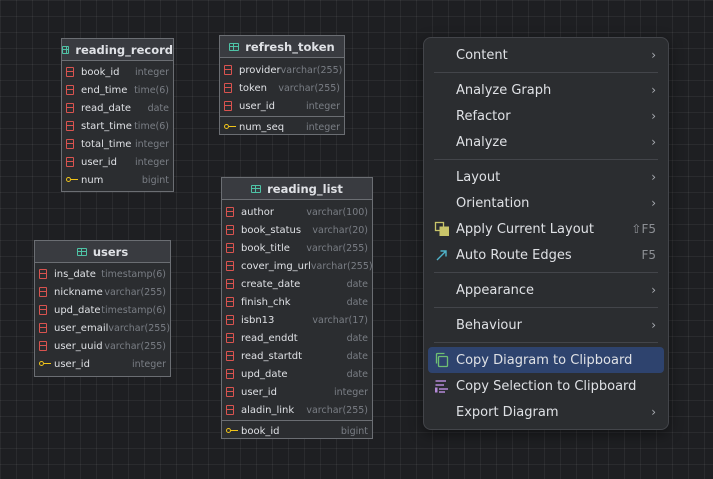 The width and height of the screenshot is (713, 479). What do you see at coordinates (297, 266) in the screenshot?
I see `column-row: cover_img_url varchar(255)` at bounding box center [297, 266].